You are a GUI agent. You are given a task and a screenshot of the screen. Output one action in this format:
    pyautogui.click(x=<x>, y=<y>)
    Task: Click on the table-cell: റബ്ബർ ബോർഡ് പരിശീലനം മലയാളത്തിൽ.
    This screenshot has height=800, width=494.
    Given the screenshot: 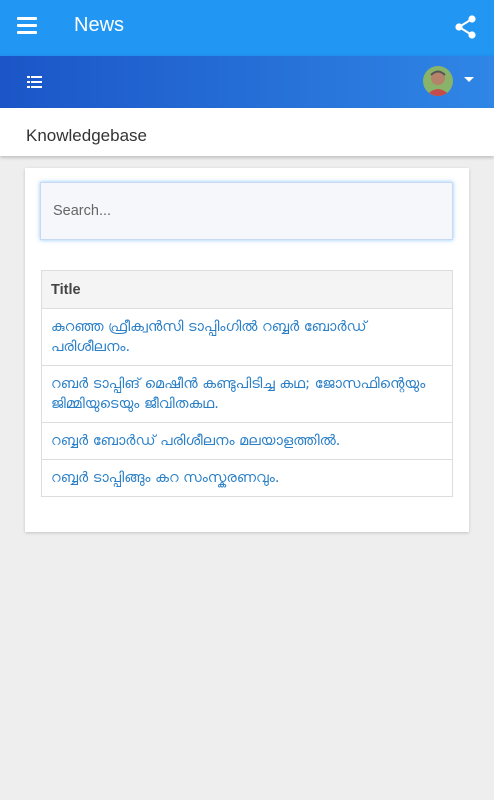 What is the action you would take?
    pyautogui.click(x=247, y=441)
    